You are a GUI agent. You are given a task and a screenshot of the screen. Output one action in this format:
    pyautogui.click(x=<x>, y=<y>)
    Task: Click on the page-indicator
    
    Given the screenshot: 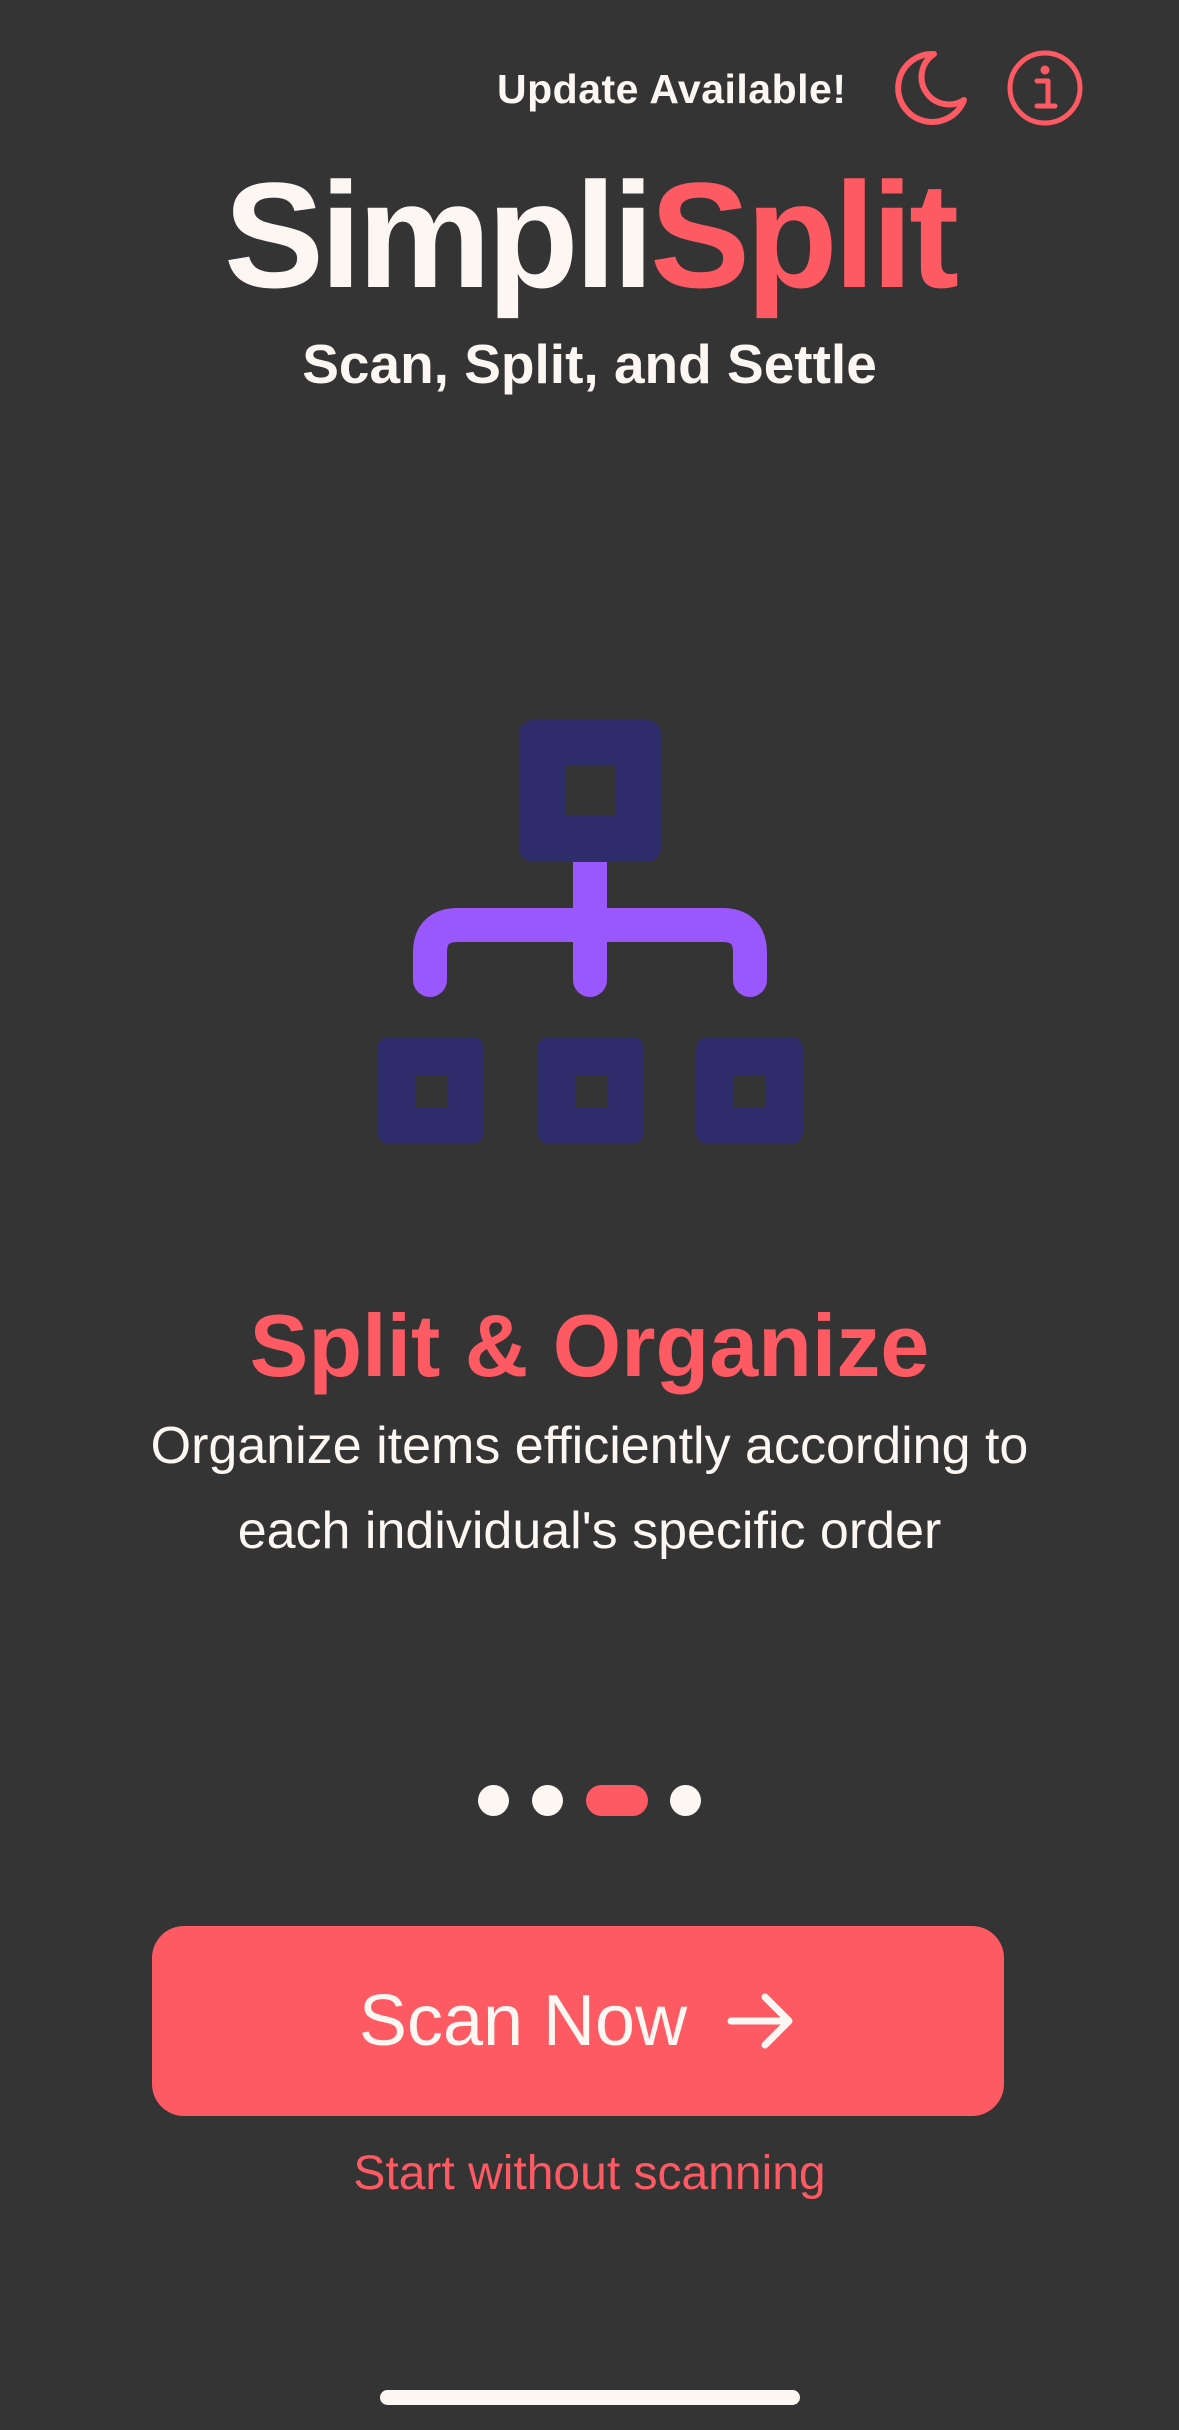 What is the action you would take?
    pyautogui.click(x=589, y=1801)
    